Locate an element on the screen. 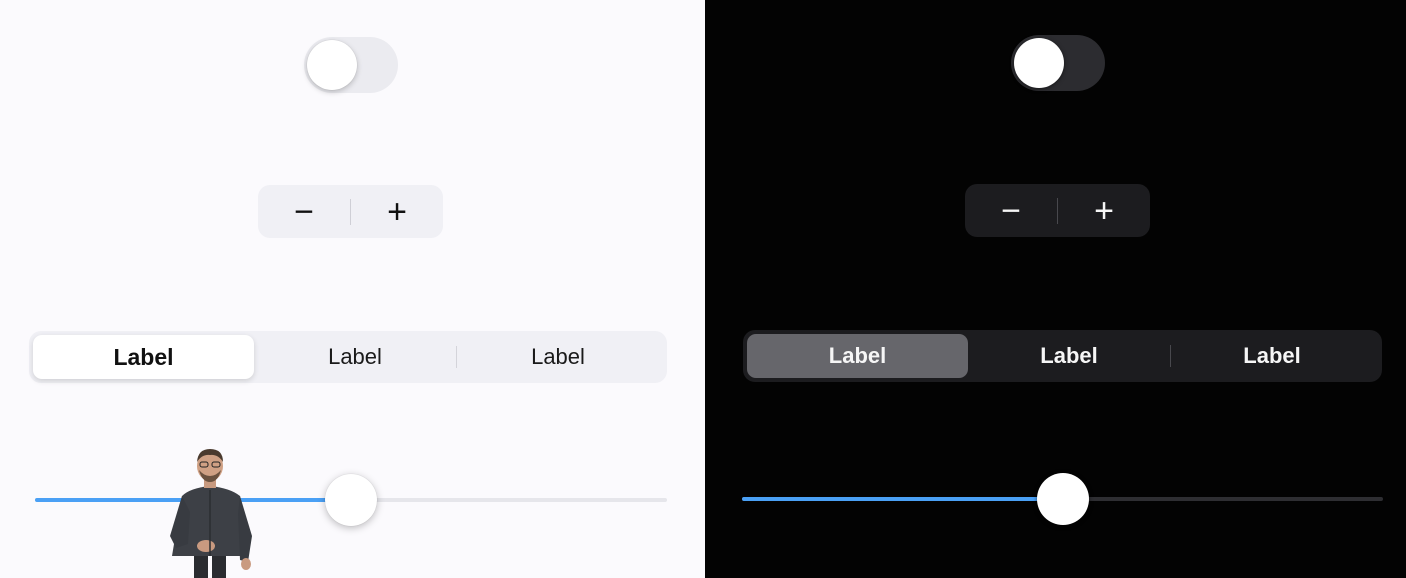  dark-stepper-plus-button: + is located at coordinates (1104, 210).